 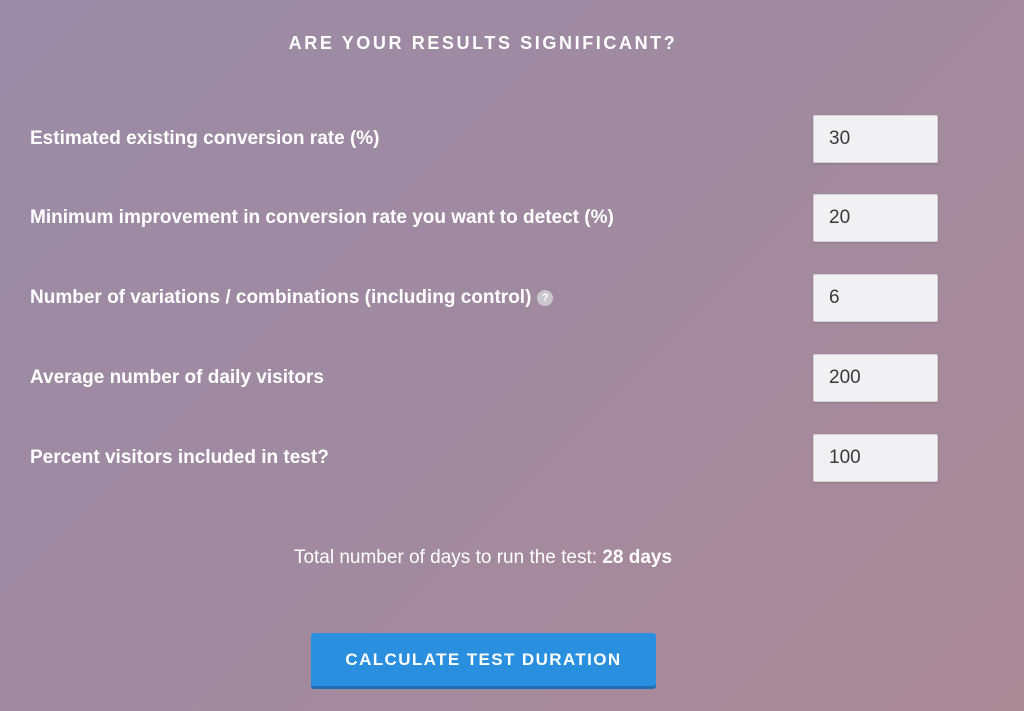 I want to click on page-title: ARE YOUR RESULTS SIGNIFICANT?, so click(x=483, y=43).